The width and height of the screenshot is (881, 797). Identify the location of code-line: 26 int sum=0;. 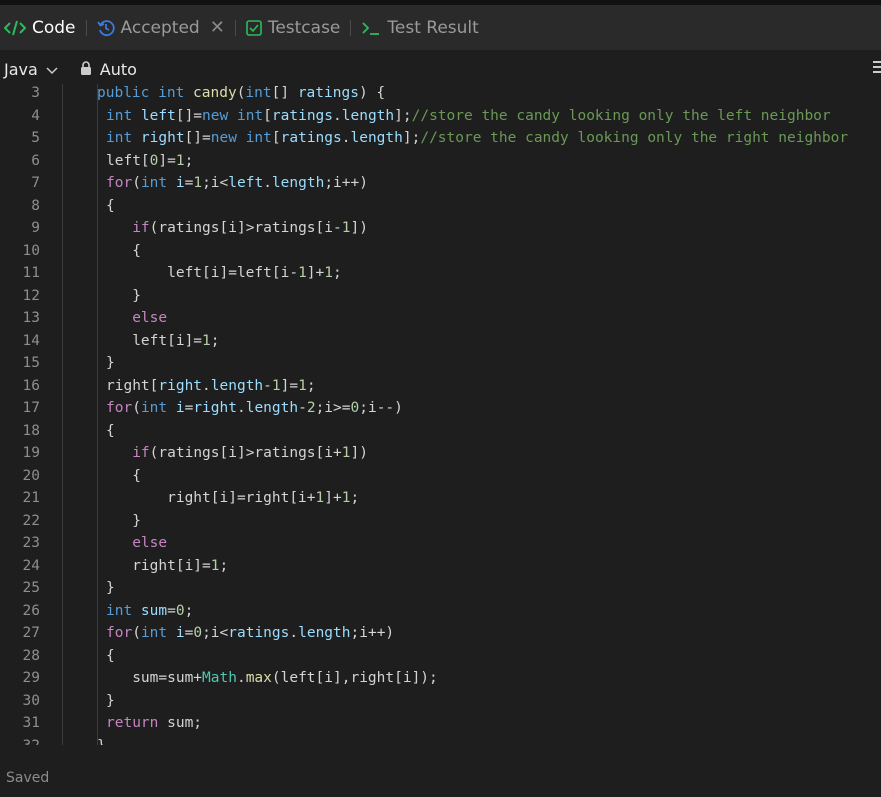
(440, 611).